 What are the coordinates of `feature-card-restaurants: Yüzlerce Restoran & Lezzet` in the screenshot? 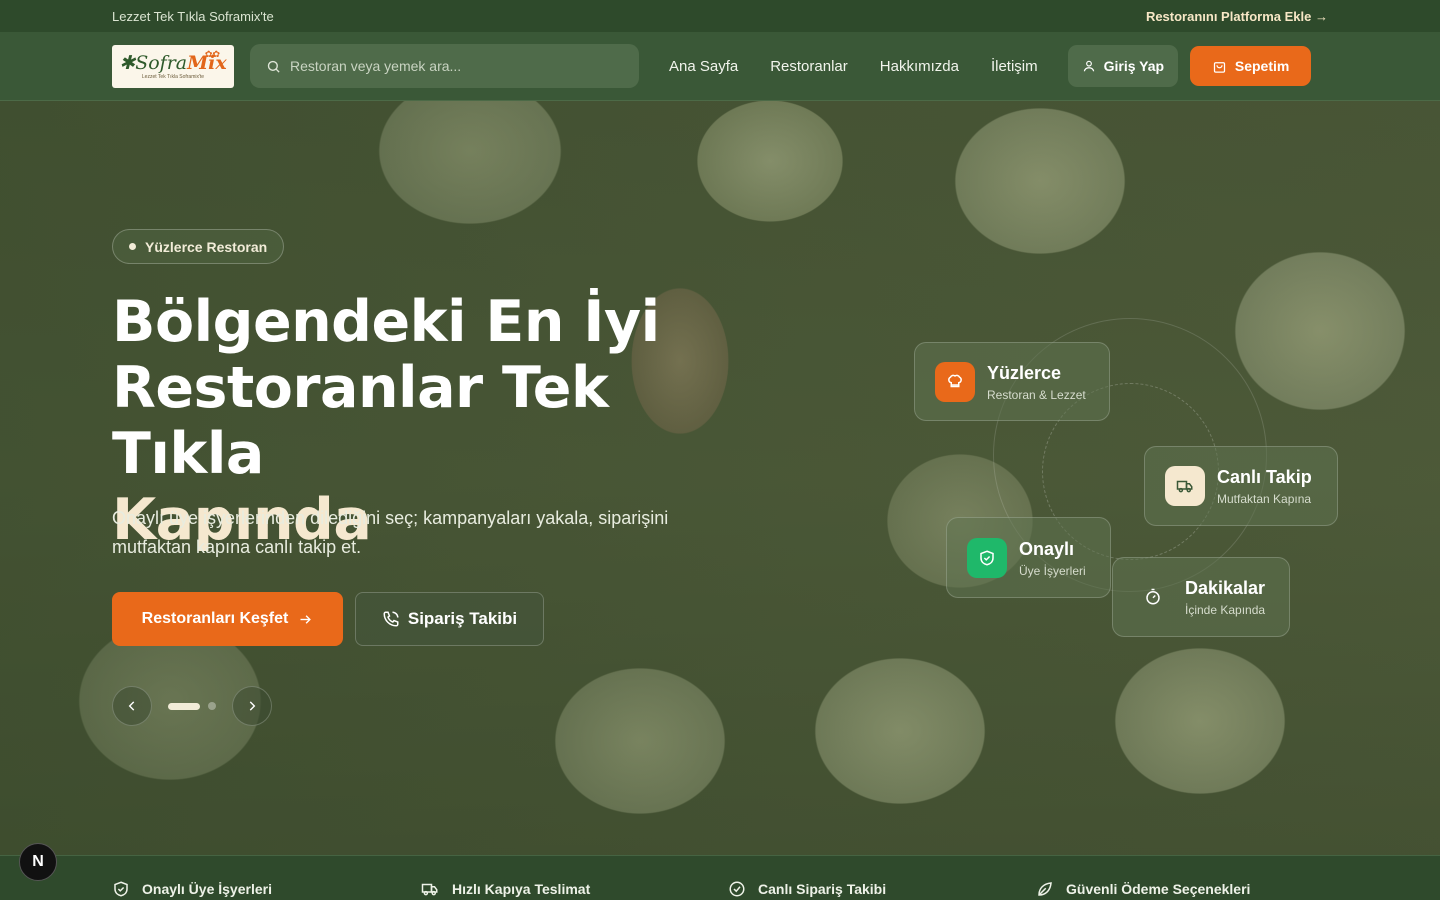 It's located at (1012, 381).